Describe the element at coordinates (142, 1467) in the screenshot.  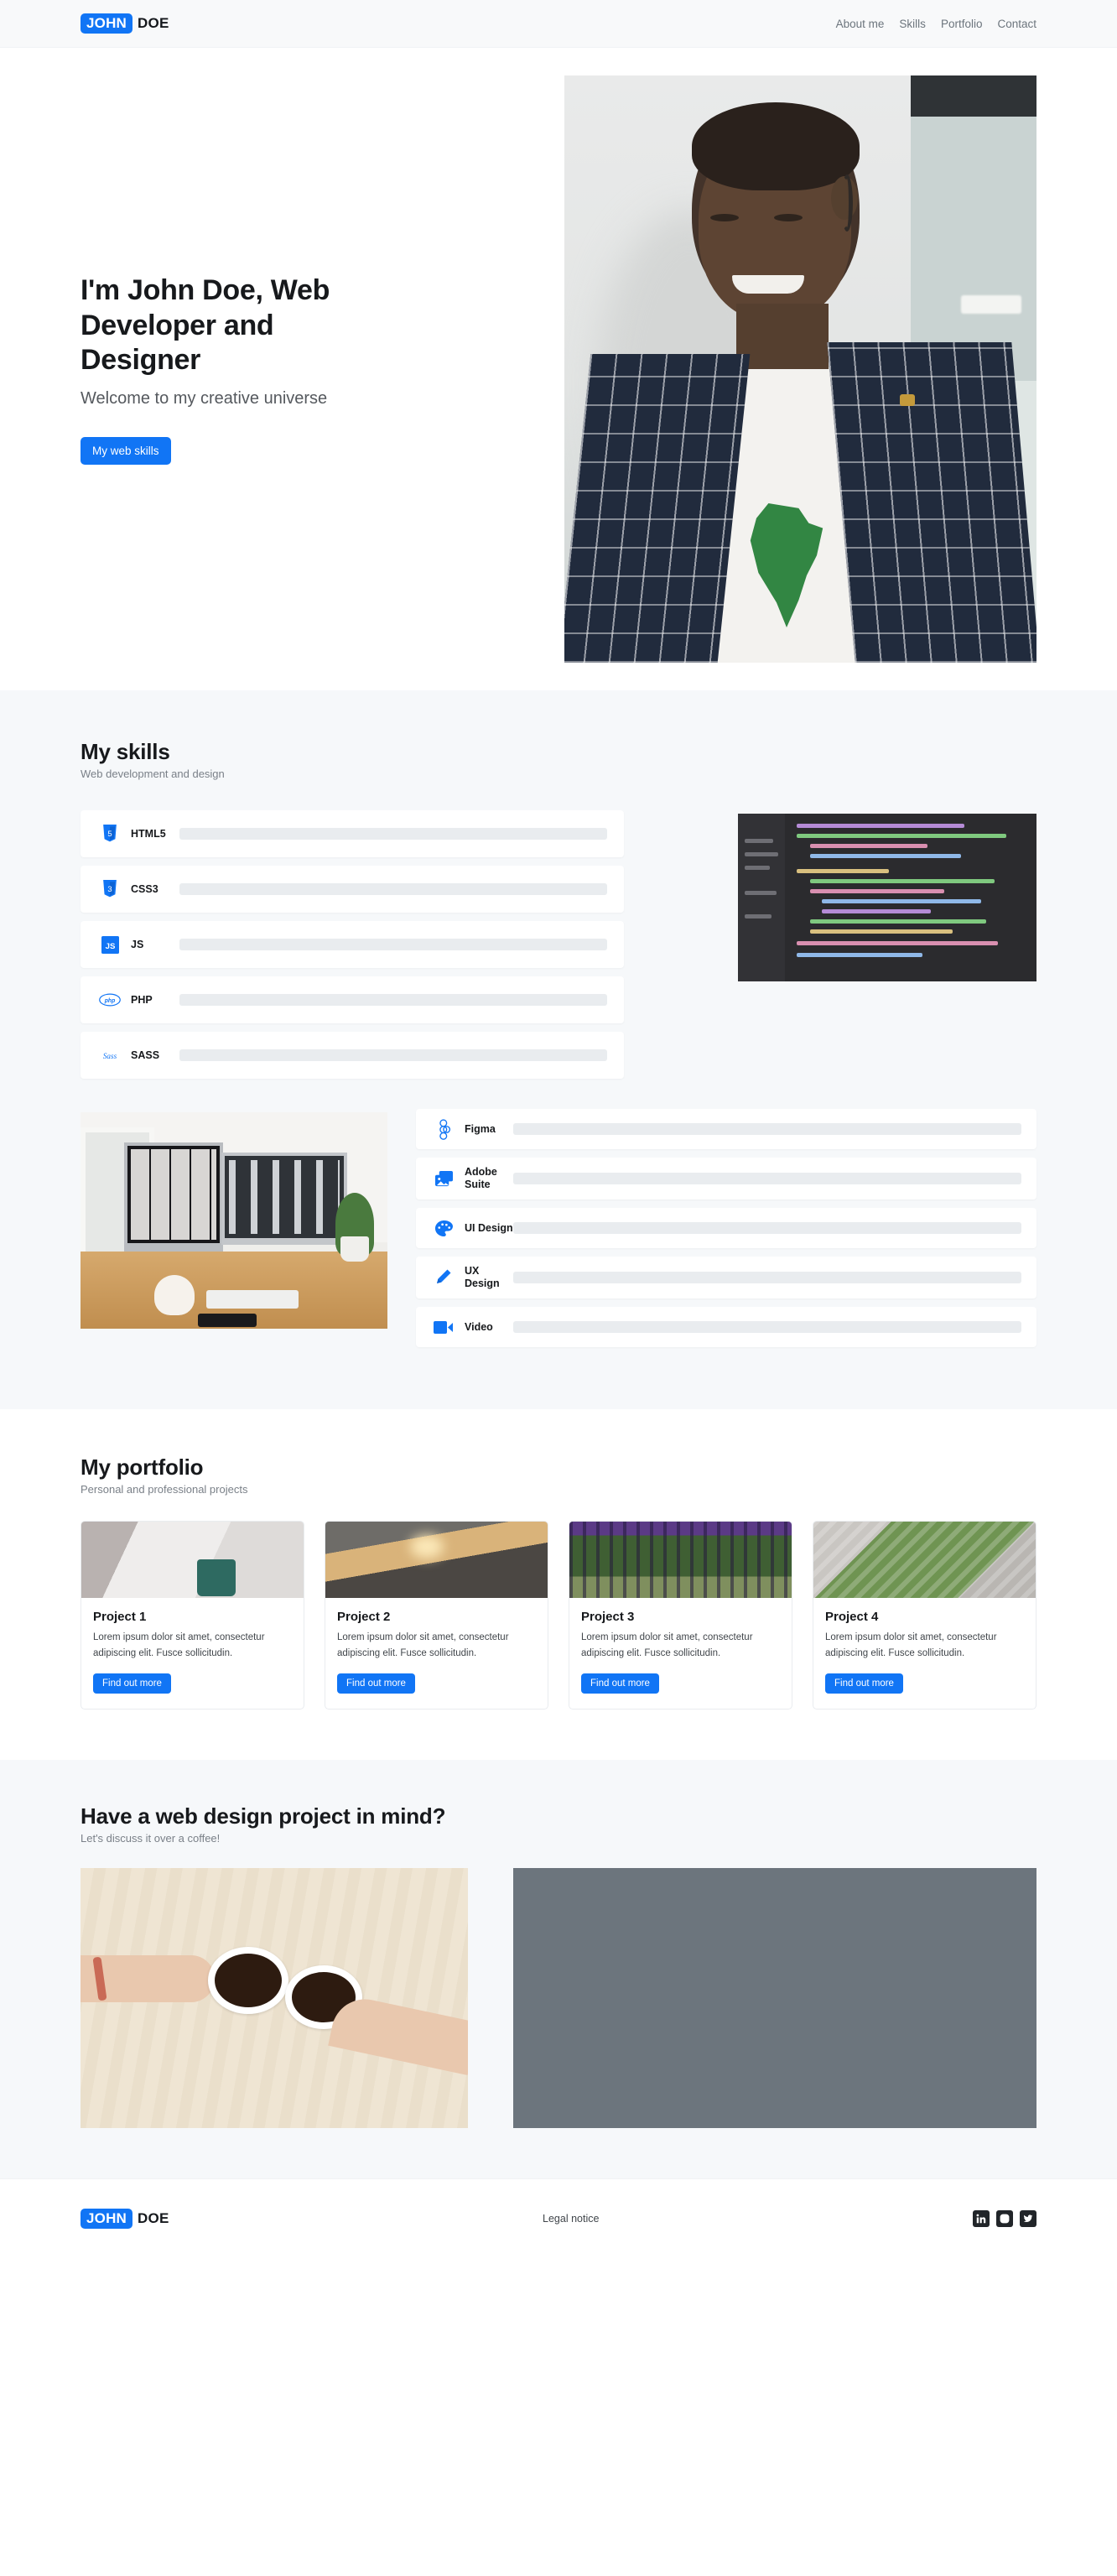
I see `portfolio-title: My portfolio` at that location.